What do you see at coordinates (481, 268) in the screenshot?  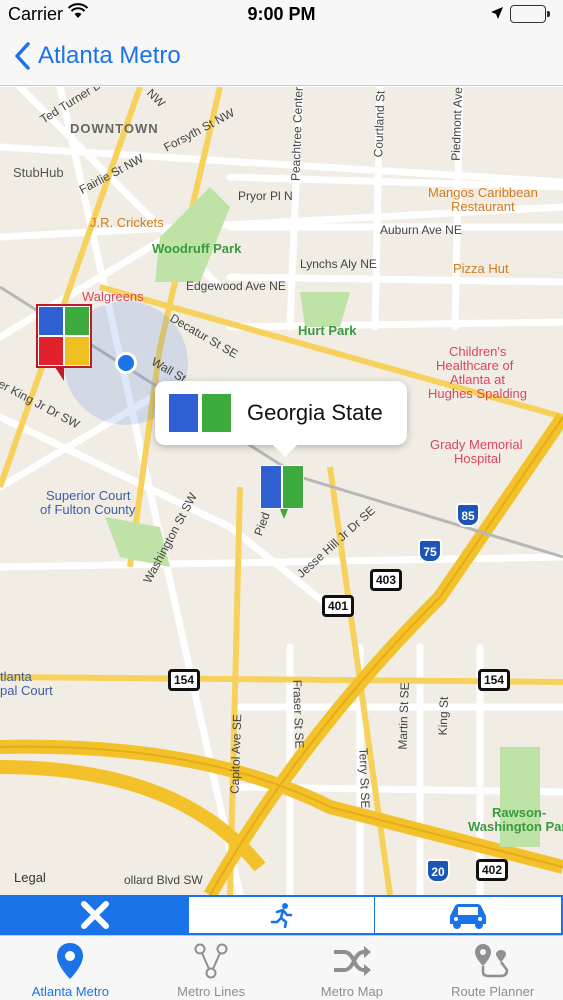 I see `pizza-hut-label: Pizza Hut` at bounding box center [481, 268].